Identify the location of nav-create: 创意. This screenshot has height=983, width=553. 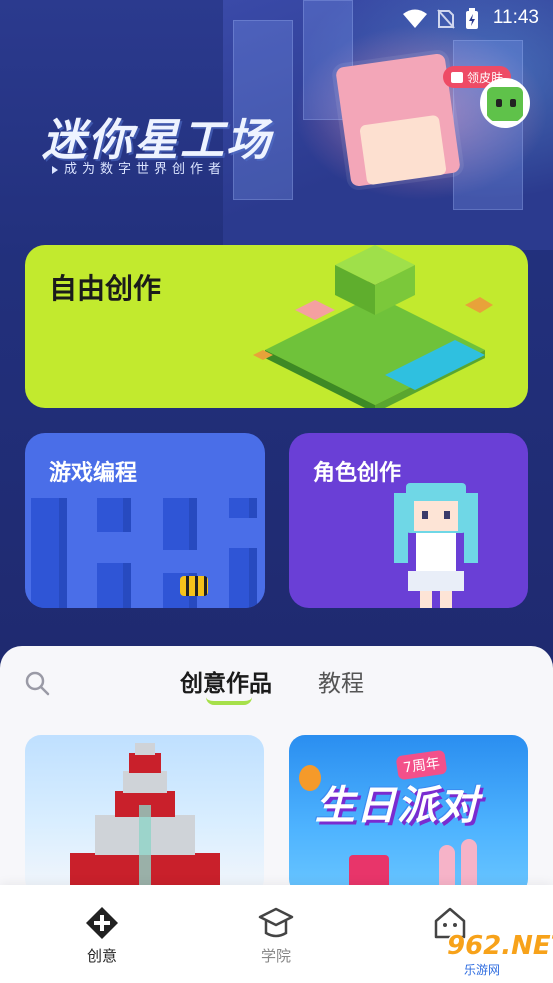
(102, 934).